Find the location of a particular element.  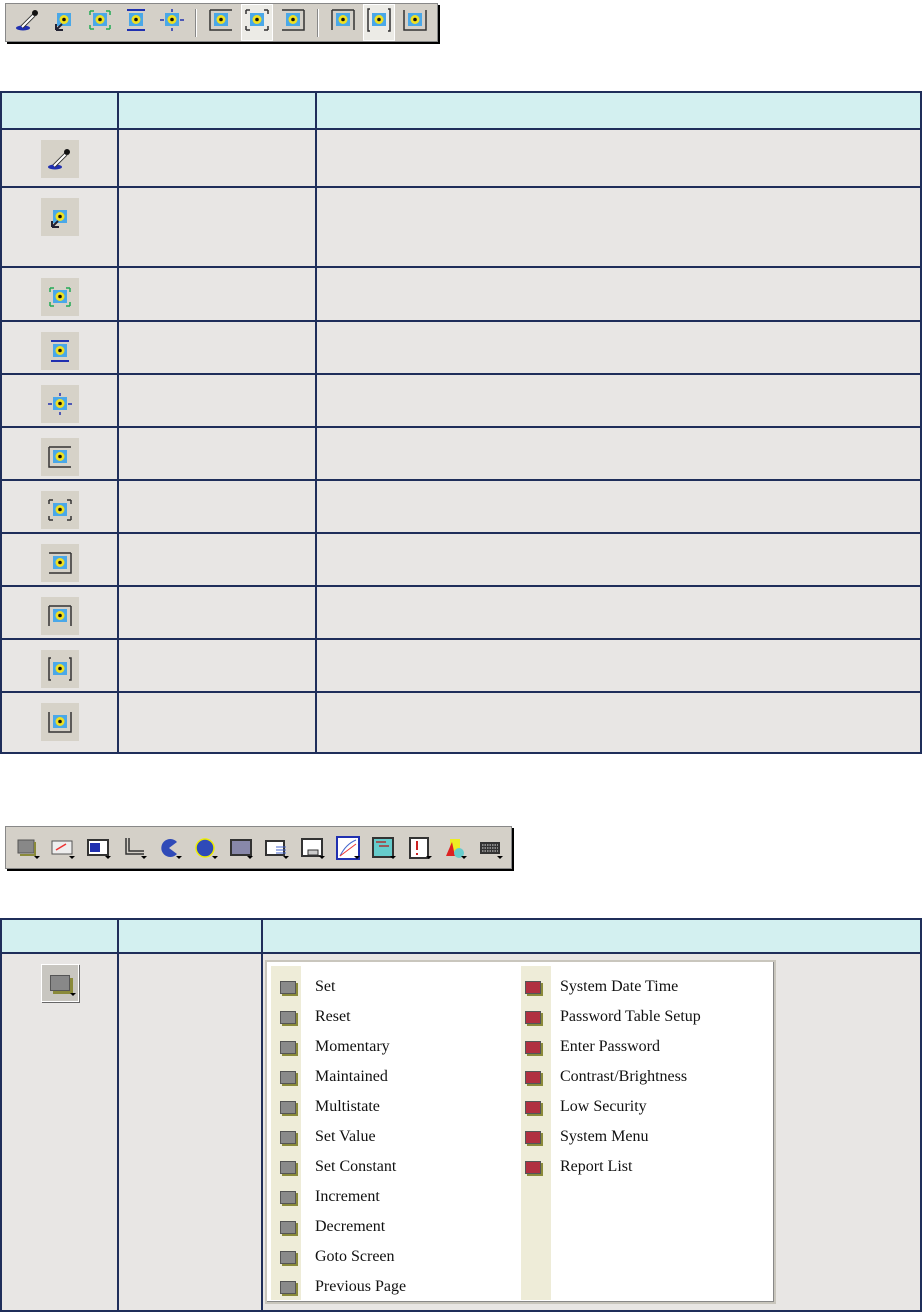

menu-item-label: Password Table Setup is located at coordinates (630, 1016).